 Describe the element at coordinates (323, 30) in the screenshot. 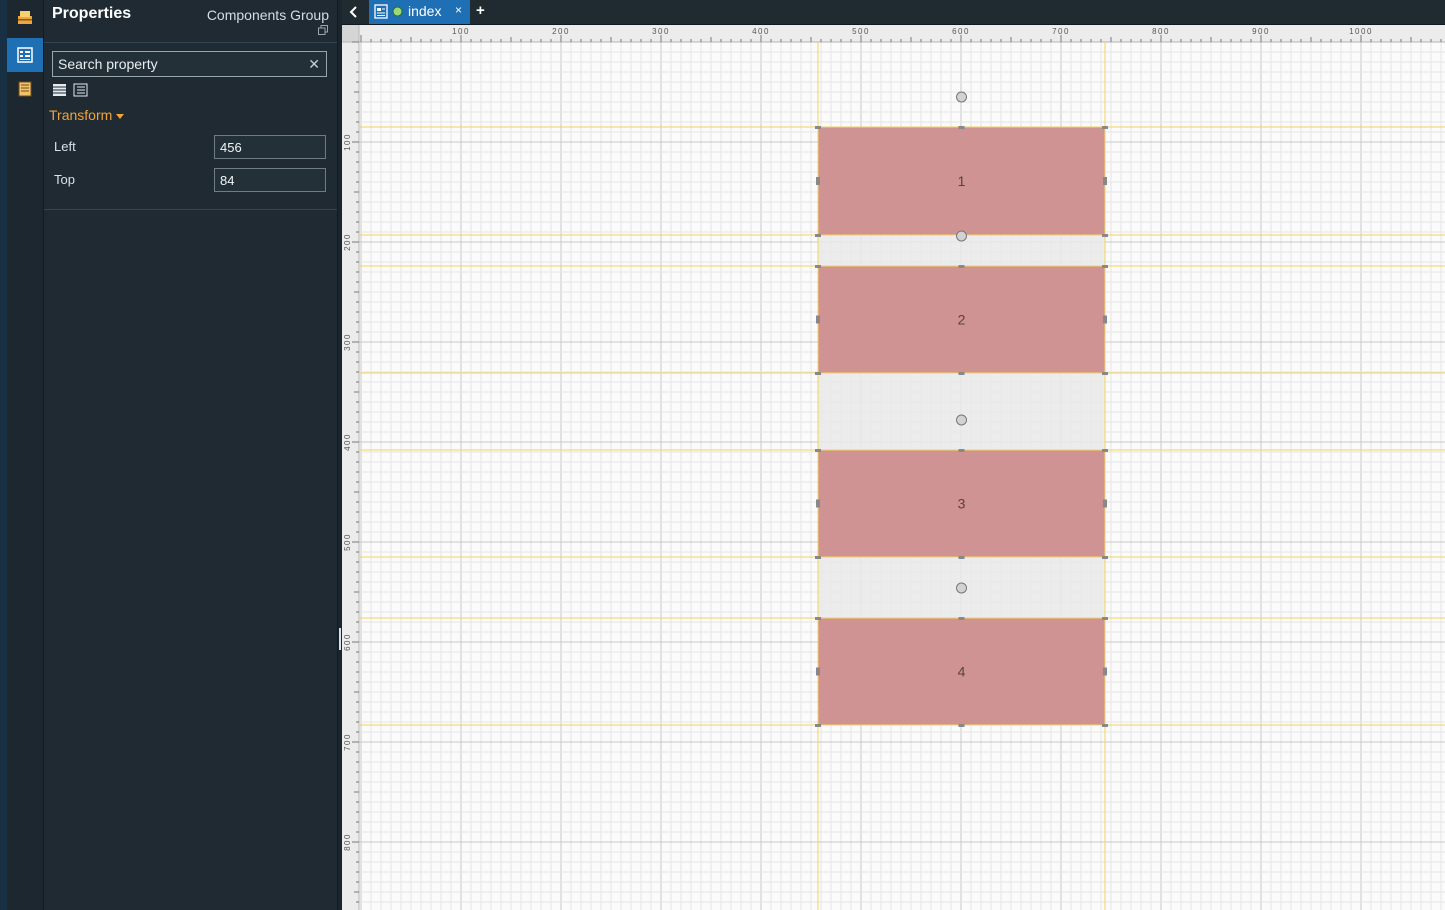

I see `copy-icon` at that location.